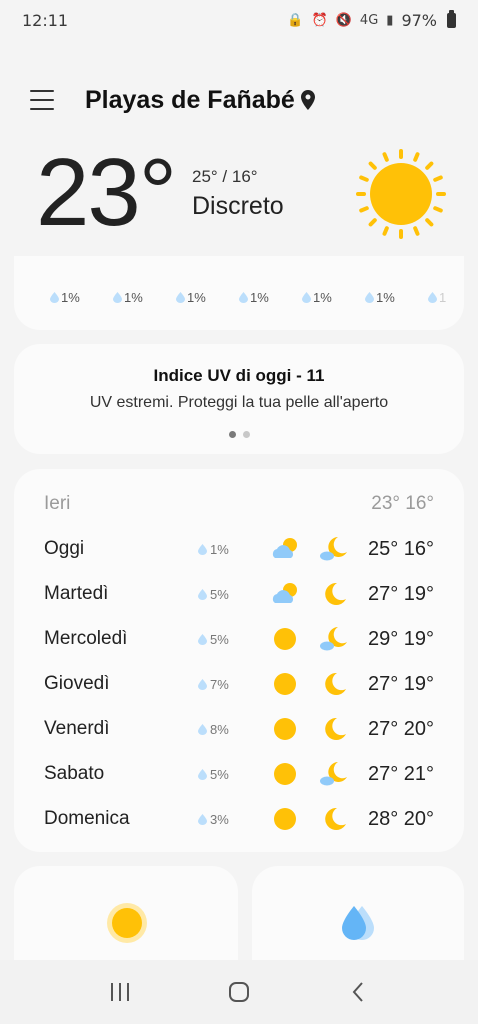 This screenshot has width=478, height=1024. What do you see at coordinates (358, 923) in the screenshot?
I see `water-drops-icon` at bounding box center [358, 923].